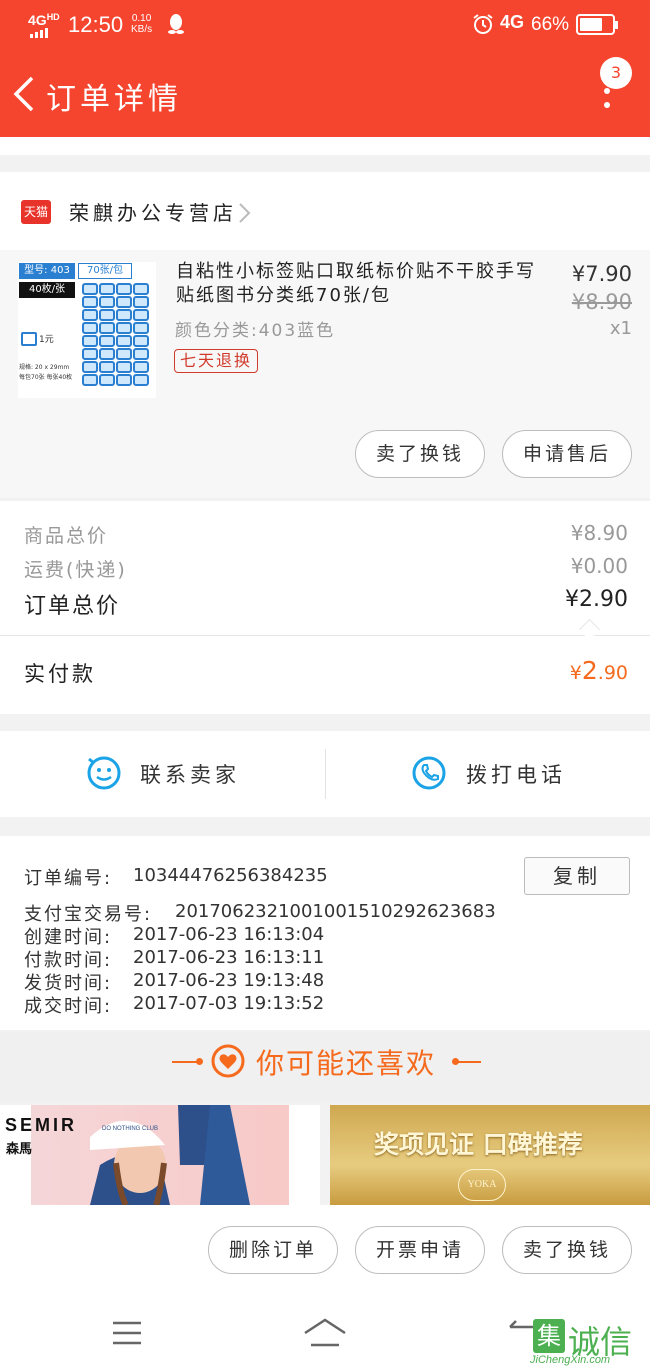  I want to click on divider, so click(325, 774).